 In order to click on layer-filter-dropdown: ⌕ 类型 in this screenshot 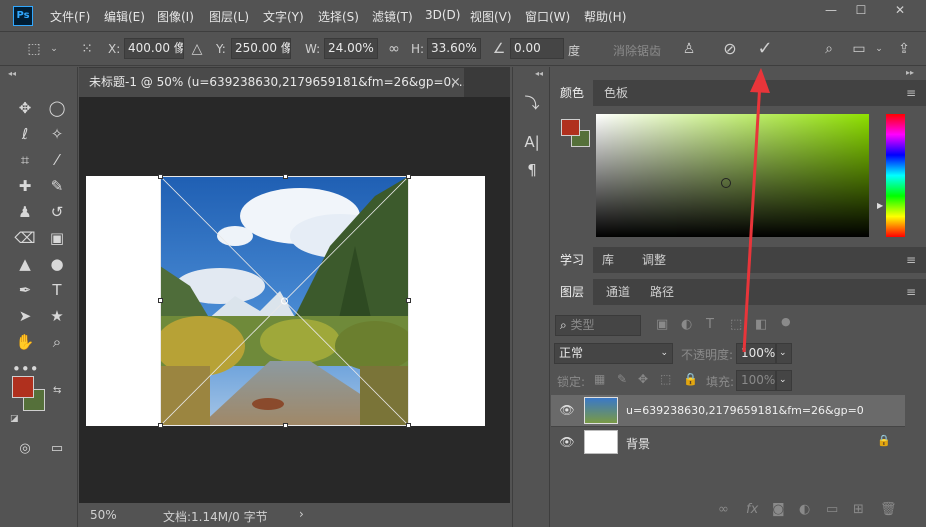, I will do `click(598, 325)`.